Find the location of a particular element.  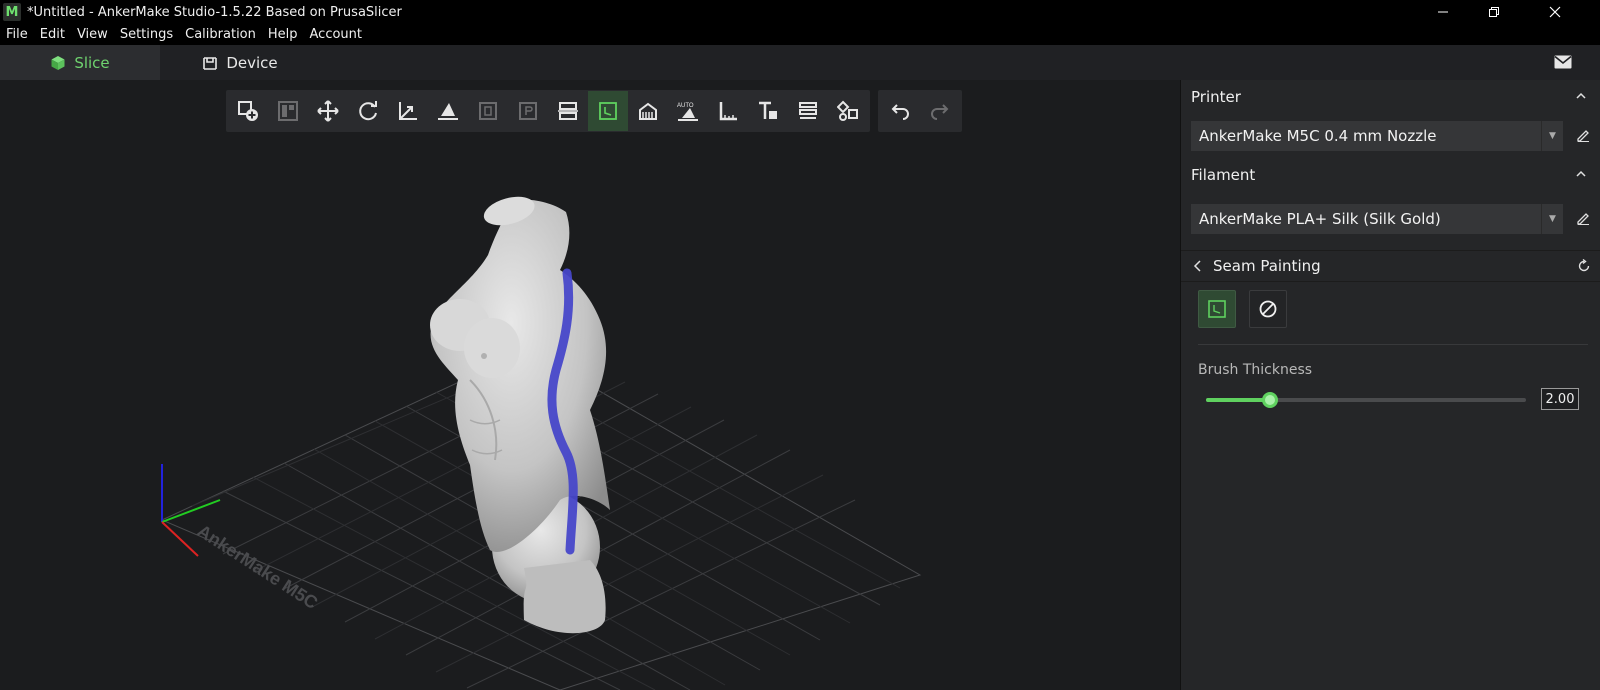

seam-painting-button is located at coordinates (608, 111).